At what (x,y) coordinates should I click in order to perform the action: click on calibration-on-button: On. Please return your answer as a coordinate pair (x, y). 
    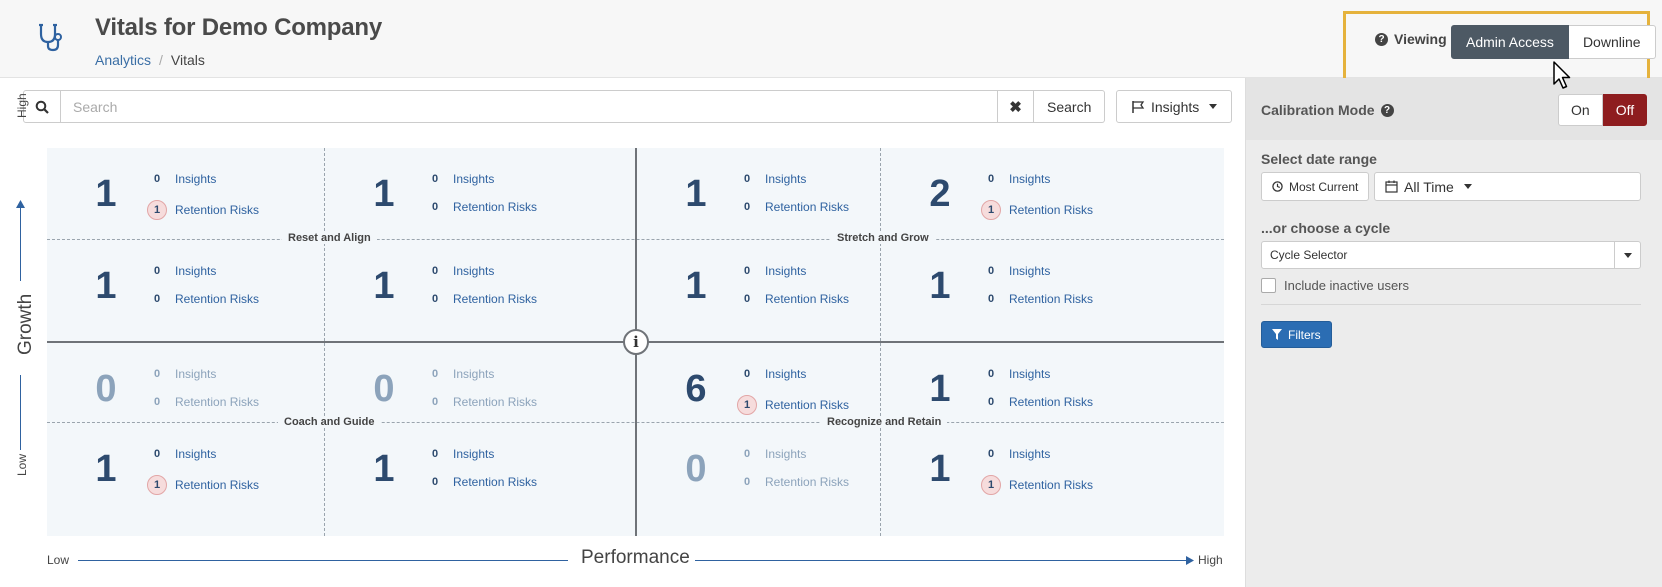
    Looking at the image, I should click on (1580, 110).